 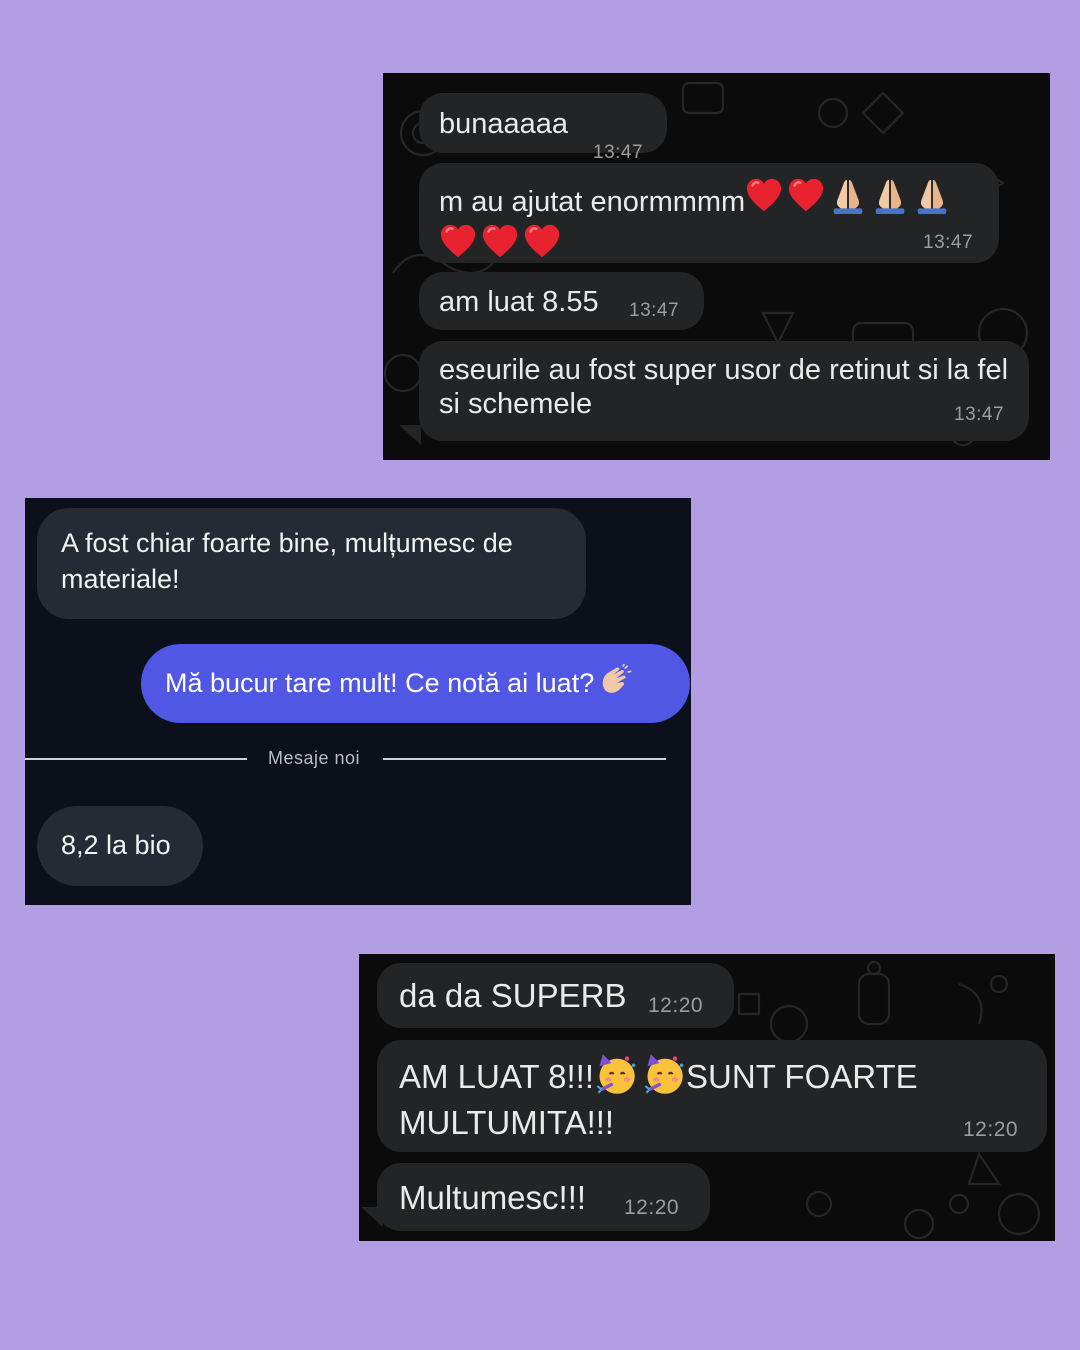 I want to click on message-text: Mă bucur tare mult! Ce notă ai luat?, so click(x=380, y=683).